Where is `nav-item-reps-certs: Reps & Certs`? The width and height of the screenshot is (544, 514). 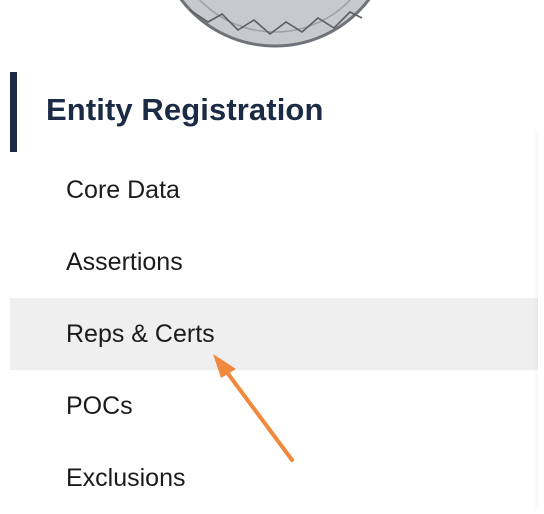
nav-item-reps-certs: Reps & Certs is located at coordinates (274, 334).